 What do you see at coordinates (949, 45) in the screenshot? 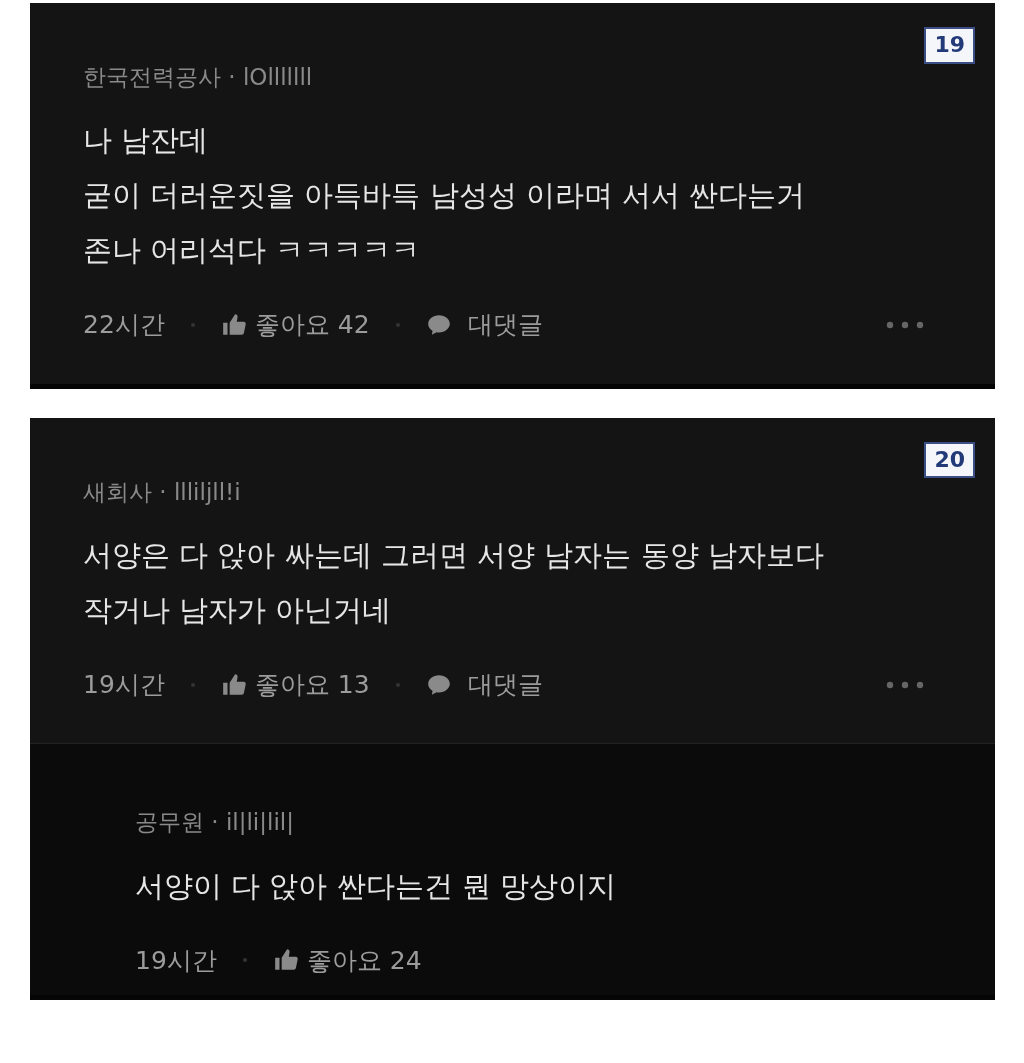
I see `number-label: 19` at bounding box center [949, 45].